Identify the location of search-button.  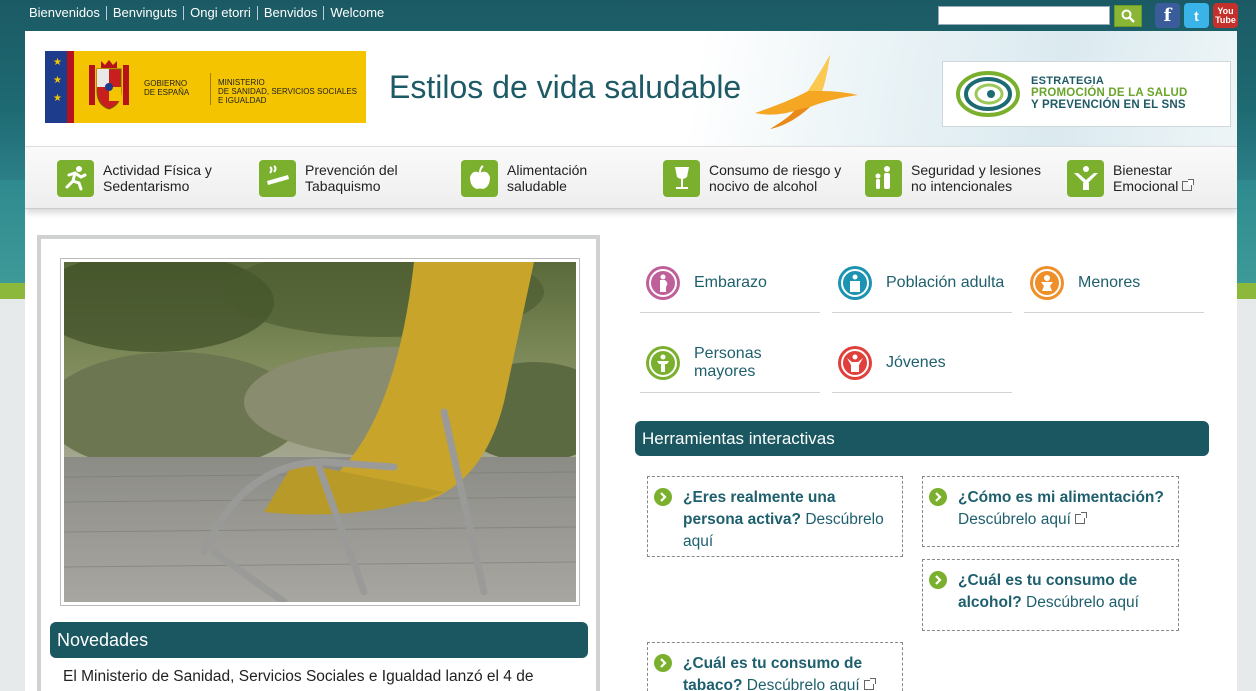
(1128, 16).